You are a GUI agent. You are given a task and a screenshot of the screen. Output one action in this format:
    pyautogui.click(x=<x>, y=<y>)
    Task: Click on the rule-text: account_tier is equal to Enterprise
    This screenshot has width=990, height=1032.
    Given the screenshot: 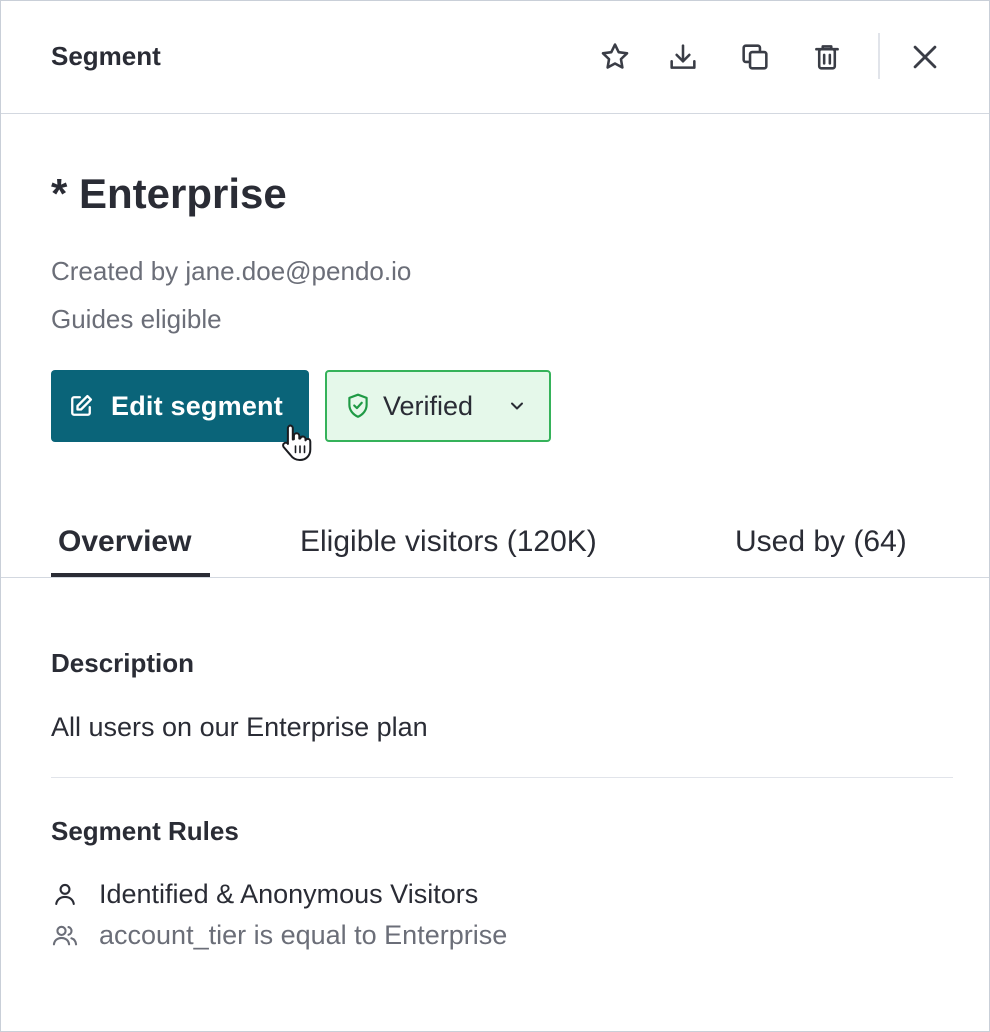 What is the action you would take?
    pyautogui.click(x=303, y=935)
    